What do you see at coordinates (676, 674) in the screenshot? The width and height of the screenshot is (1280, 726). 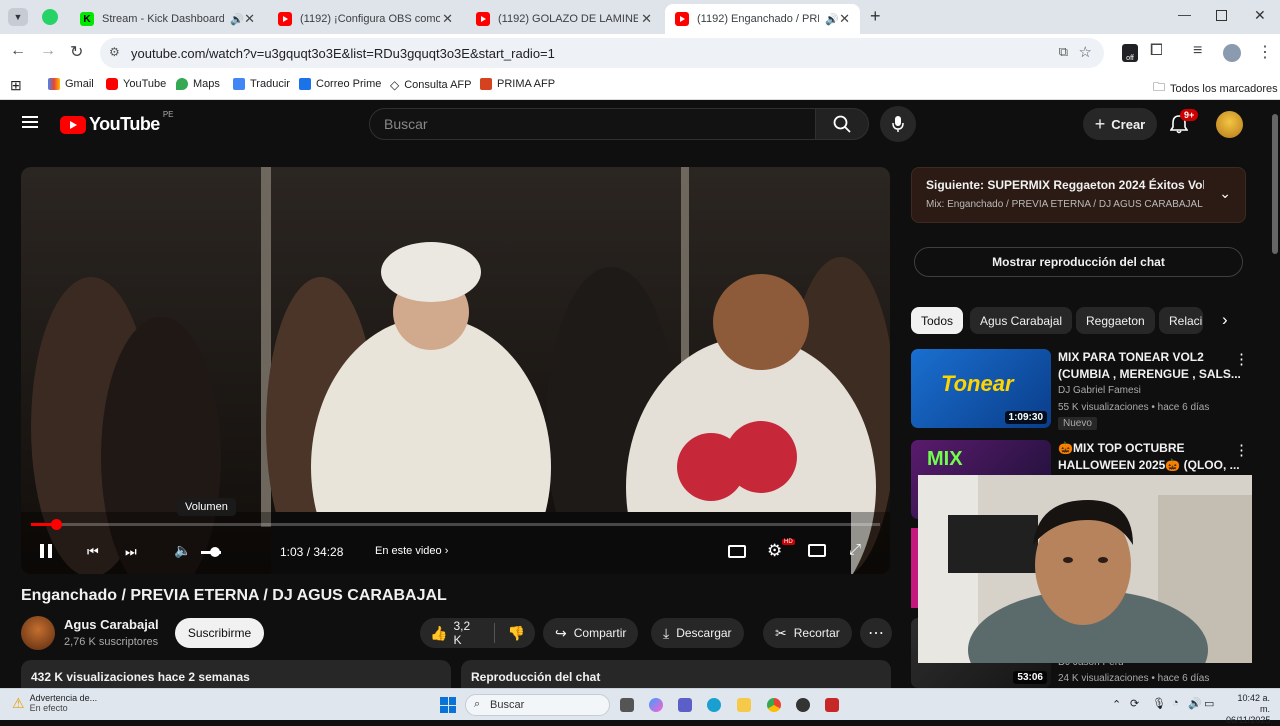 I see `chat-replay-panel: Reproducción del chat` at bounding box center [676, 674].